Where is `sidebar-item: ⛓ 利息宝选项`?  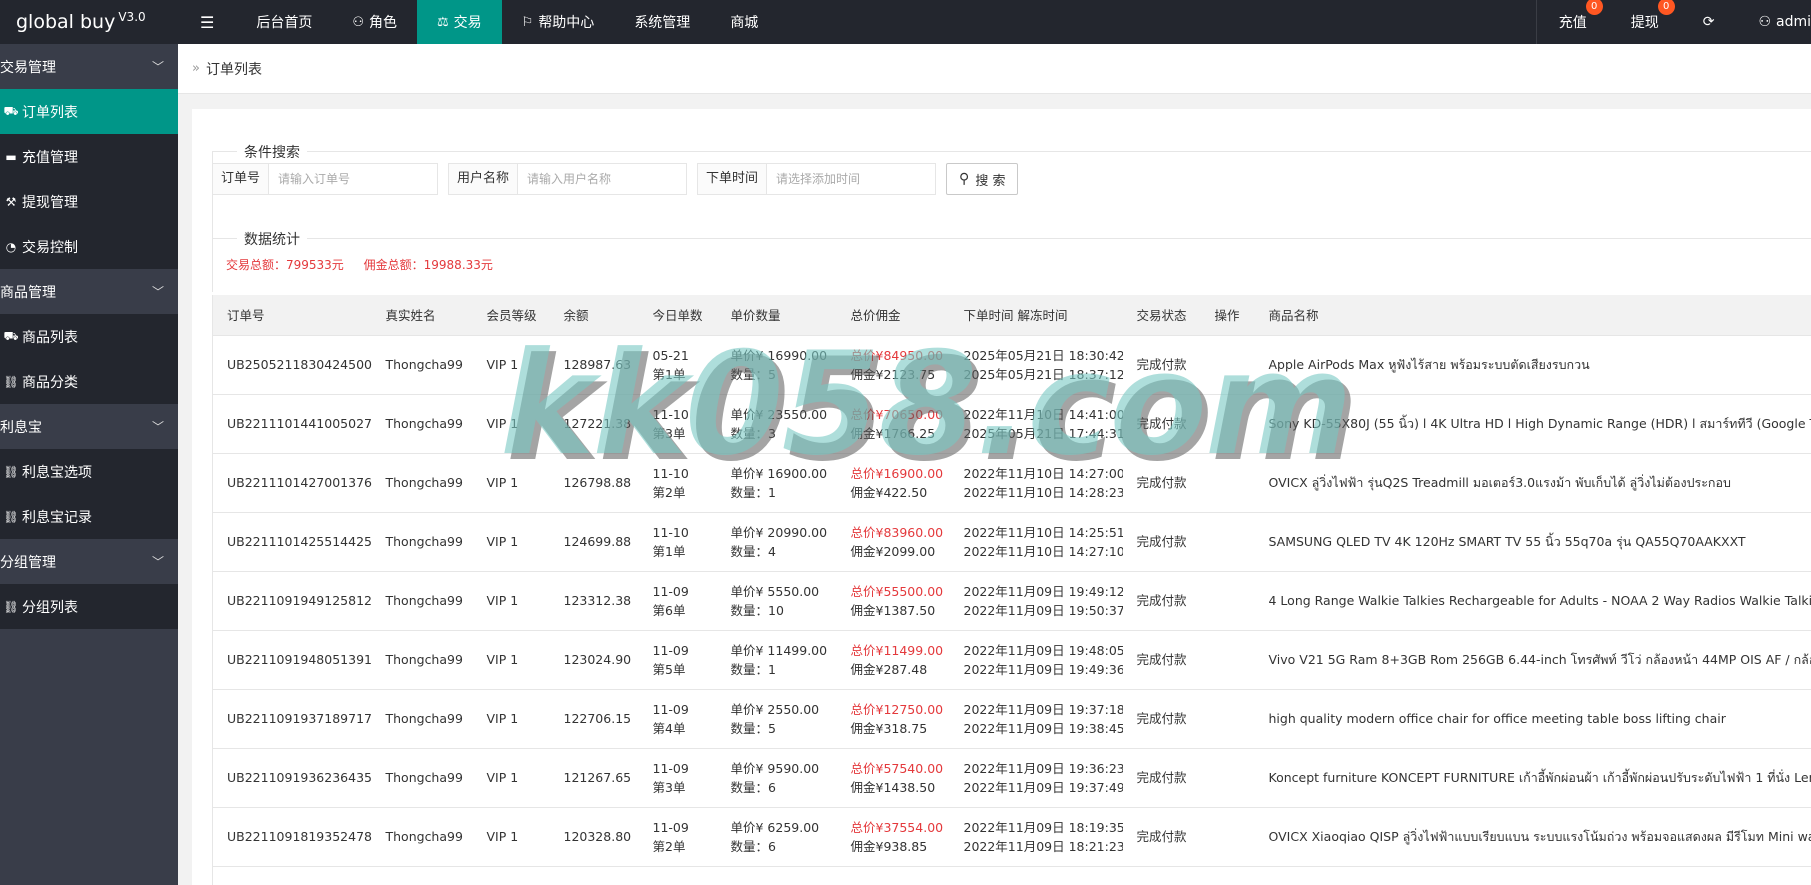
sidebar-item: ⛓ 利息宝选项 is located at coordinates (89, 471).